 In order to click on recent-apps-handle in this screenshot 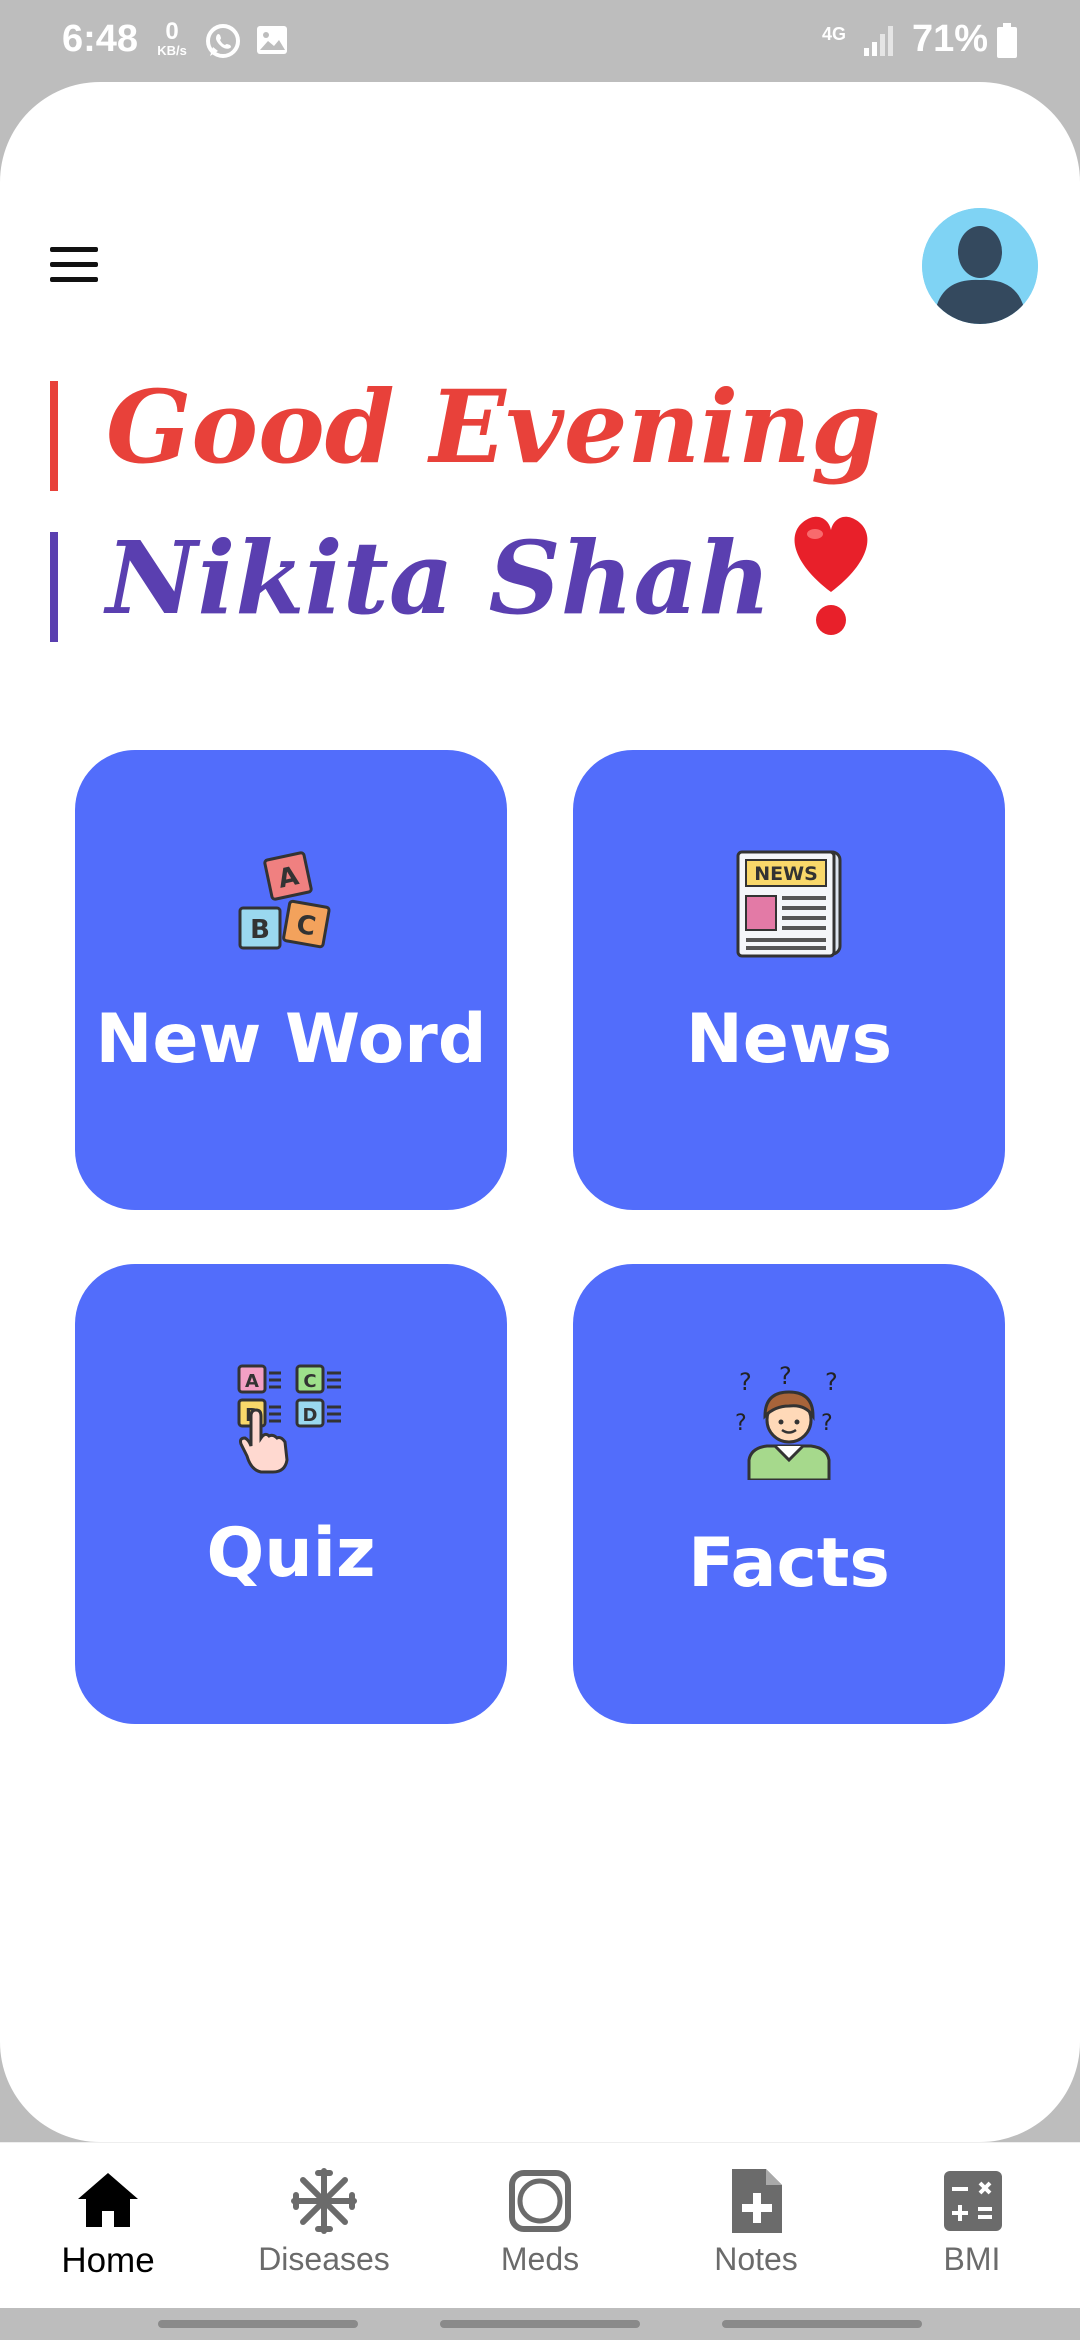, I will do `click(258, 2324)`.